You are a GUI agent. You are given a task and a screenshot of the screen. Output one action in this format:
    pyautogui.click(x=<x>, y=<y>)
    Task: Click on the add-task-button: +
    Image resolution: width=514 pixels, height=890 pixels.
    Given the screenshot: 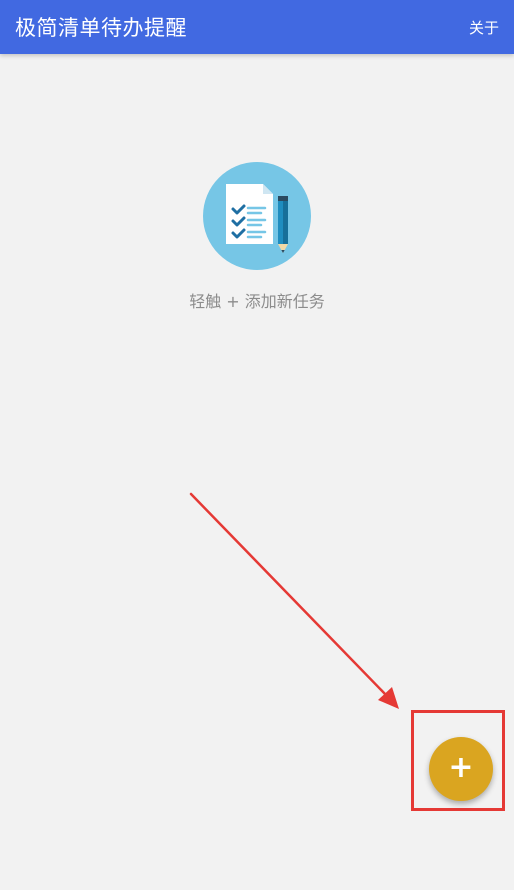 What is the action you would take?
    pyautogui.click(x=461, y=769)
    